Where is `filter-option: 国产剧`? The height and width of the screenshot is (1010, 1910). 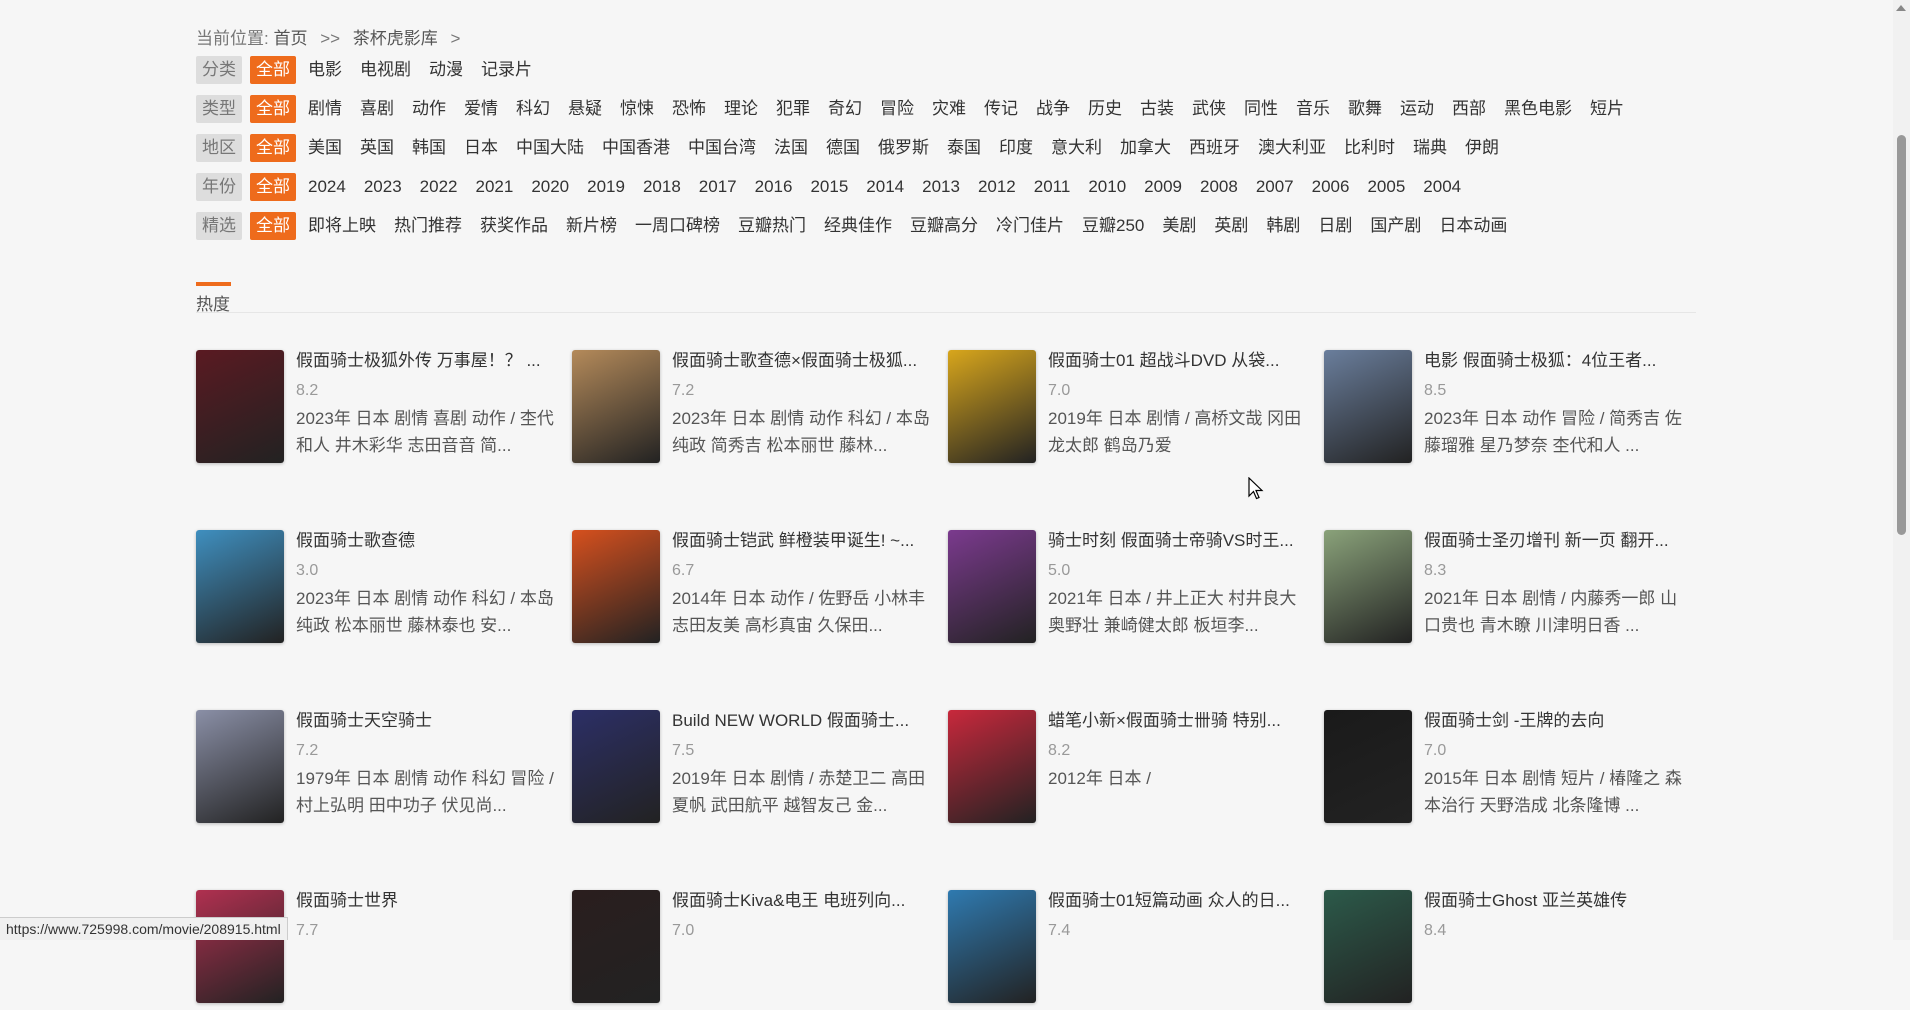 filter-option: 国产剧 is located at coordinates (1395, 226).